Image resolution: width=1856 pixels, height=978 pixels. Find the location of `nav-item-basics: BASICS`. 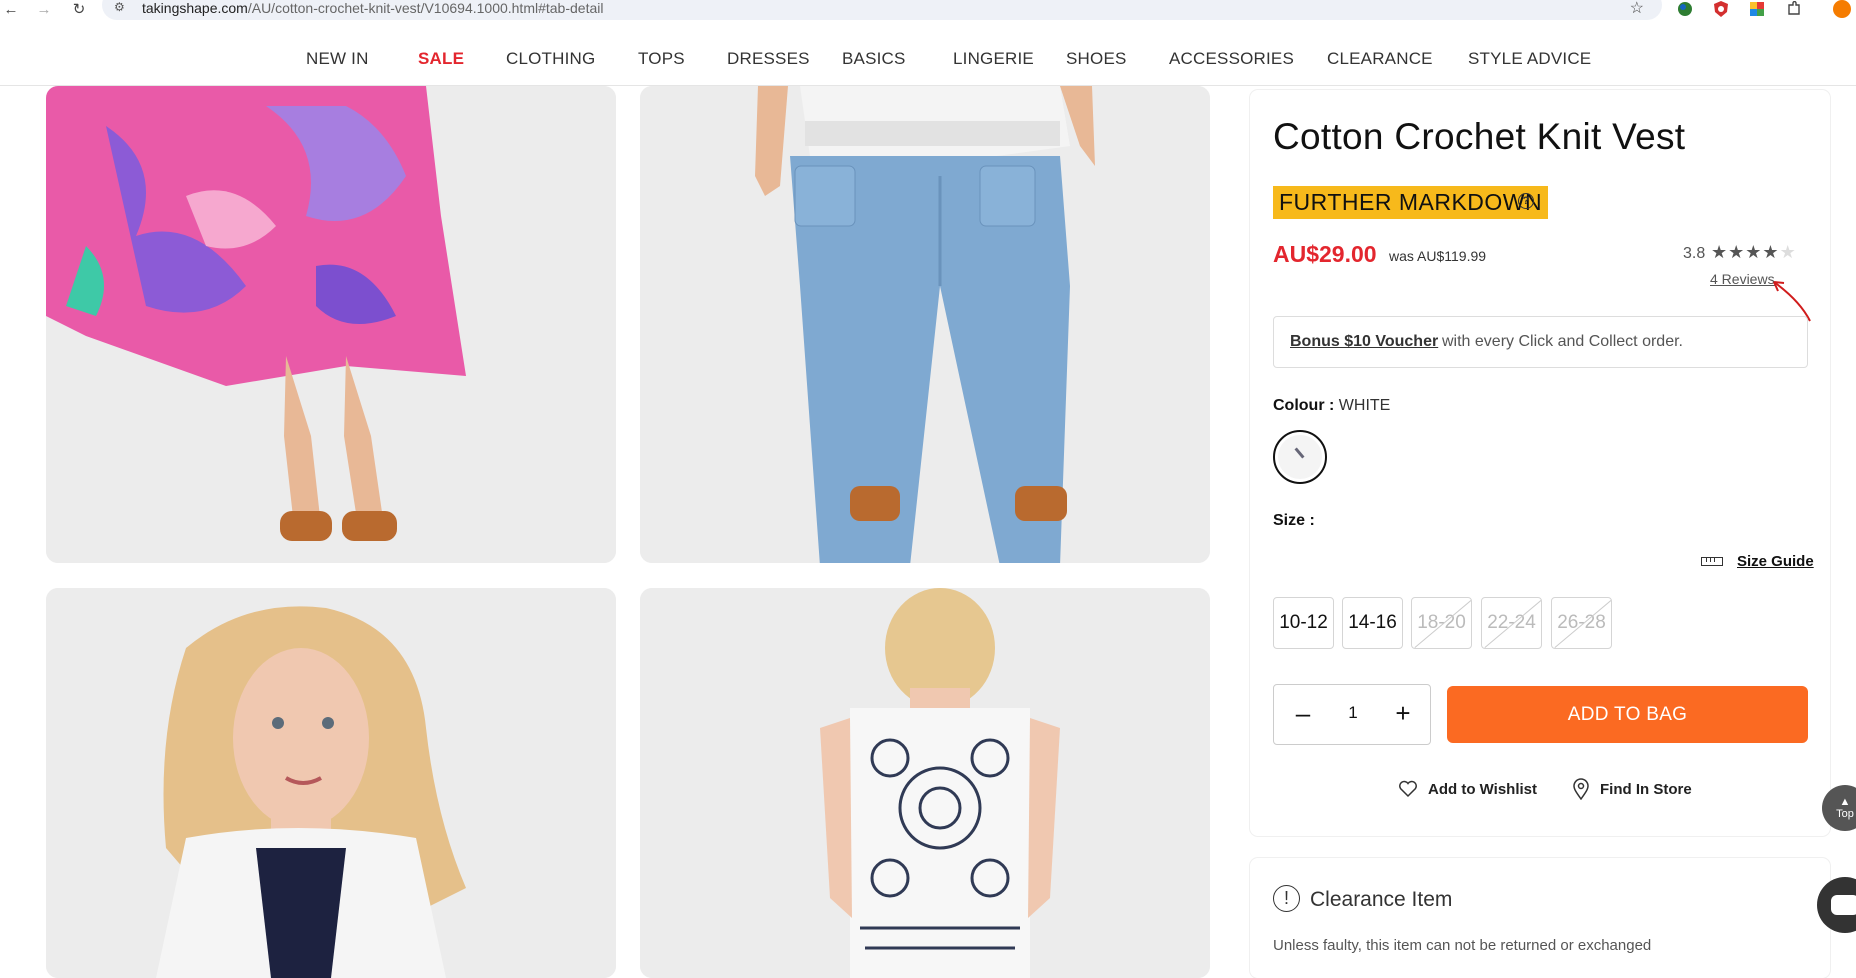

nav-item-basics: BASICS is located at coordinates (874, 59).